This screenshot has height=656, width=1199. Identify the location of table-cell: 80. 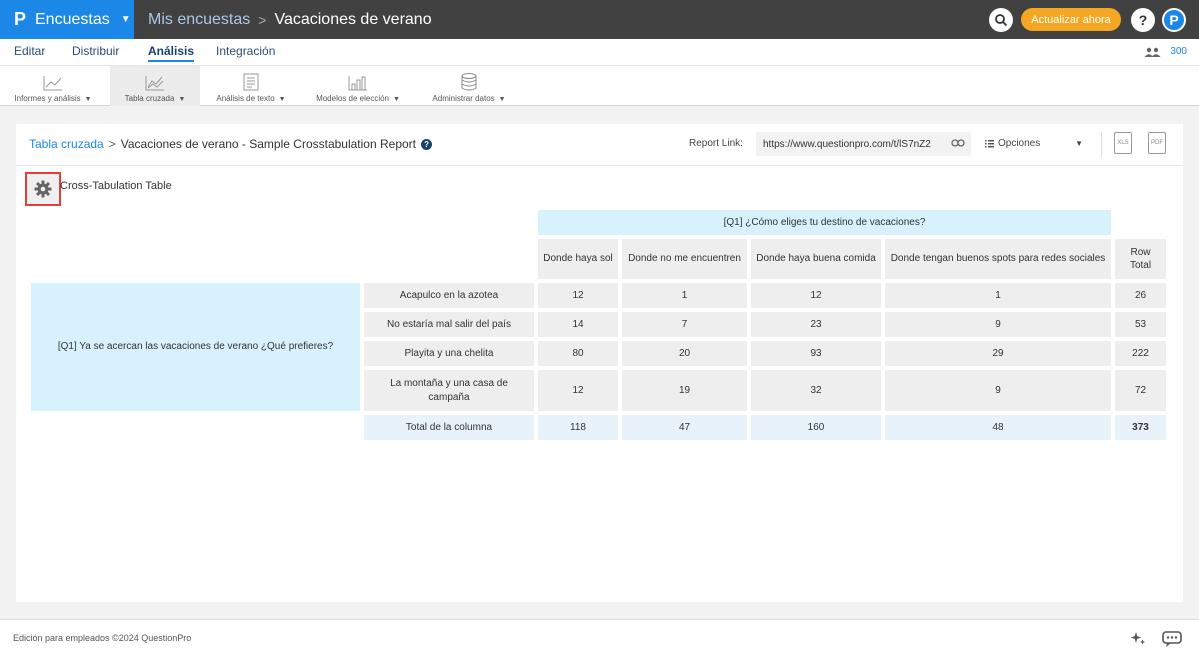
(578, 353).